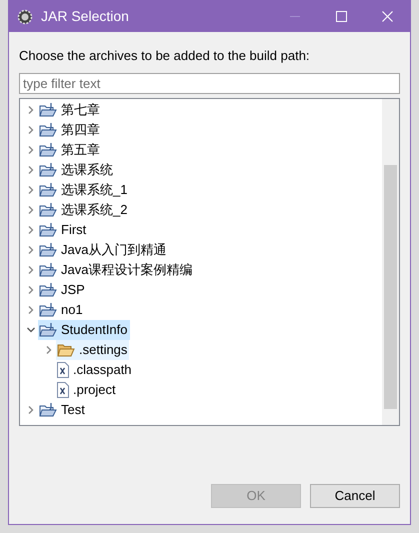  Describe the element at coordinates (295, 17) in the screenshot. I see `minimize-icon` at that location.